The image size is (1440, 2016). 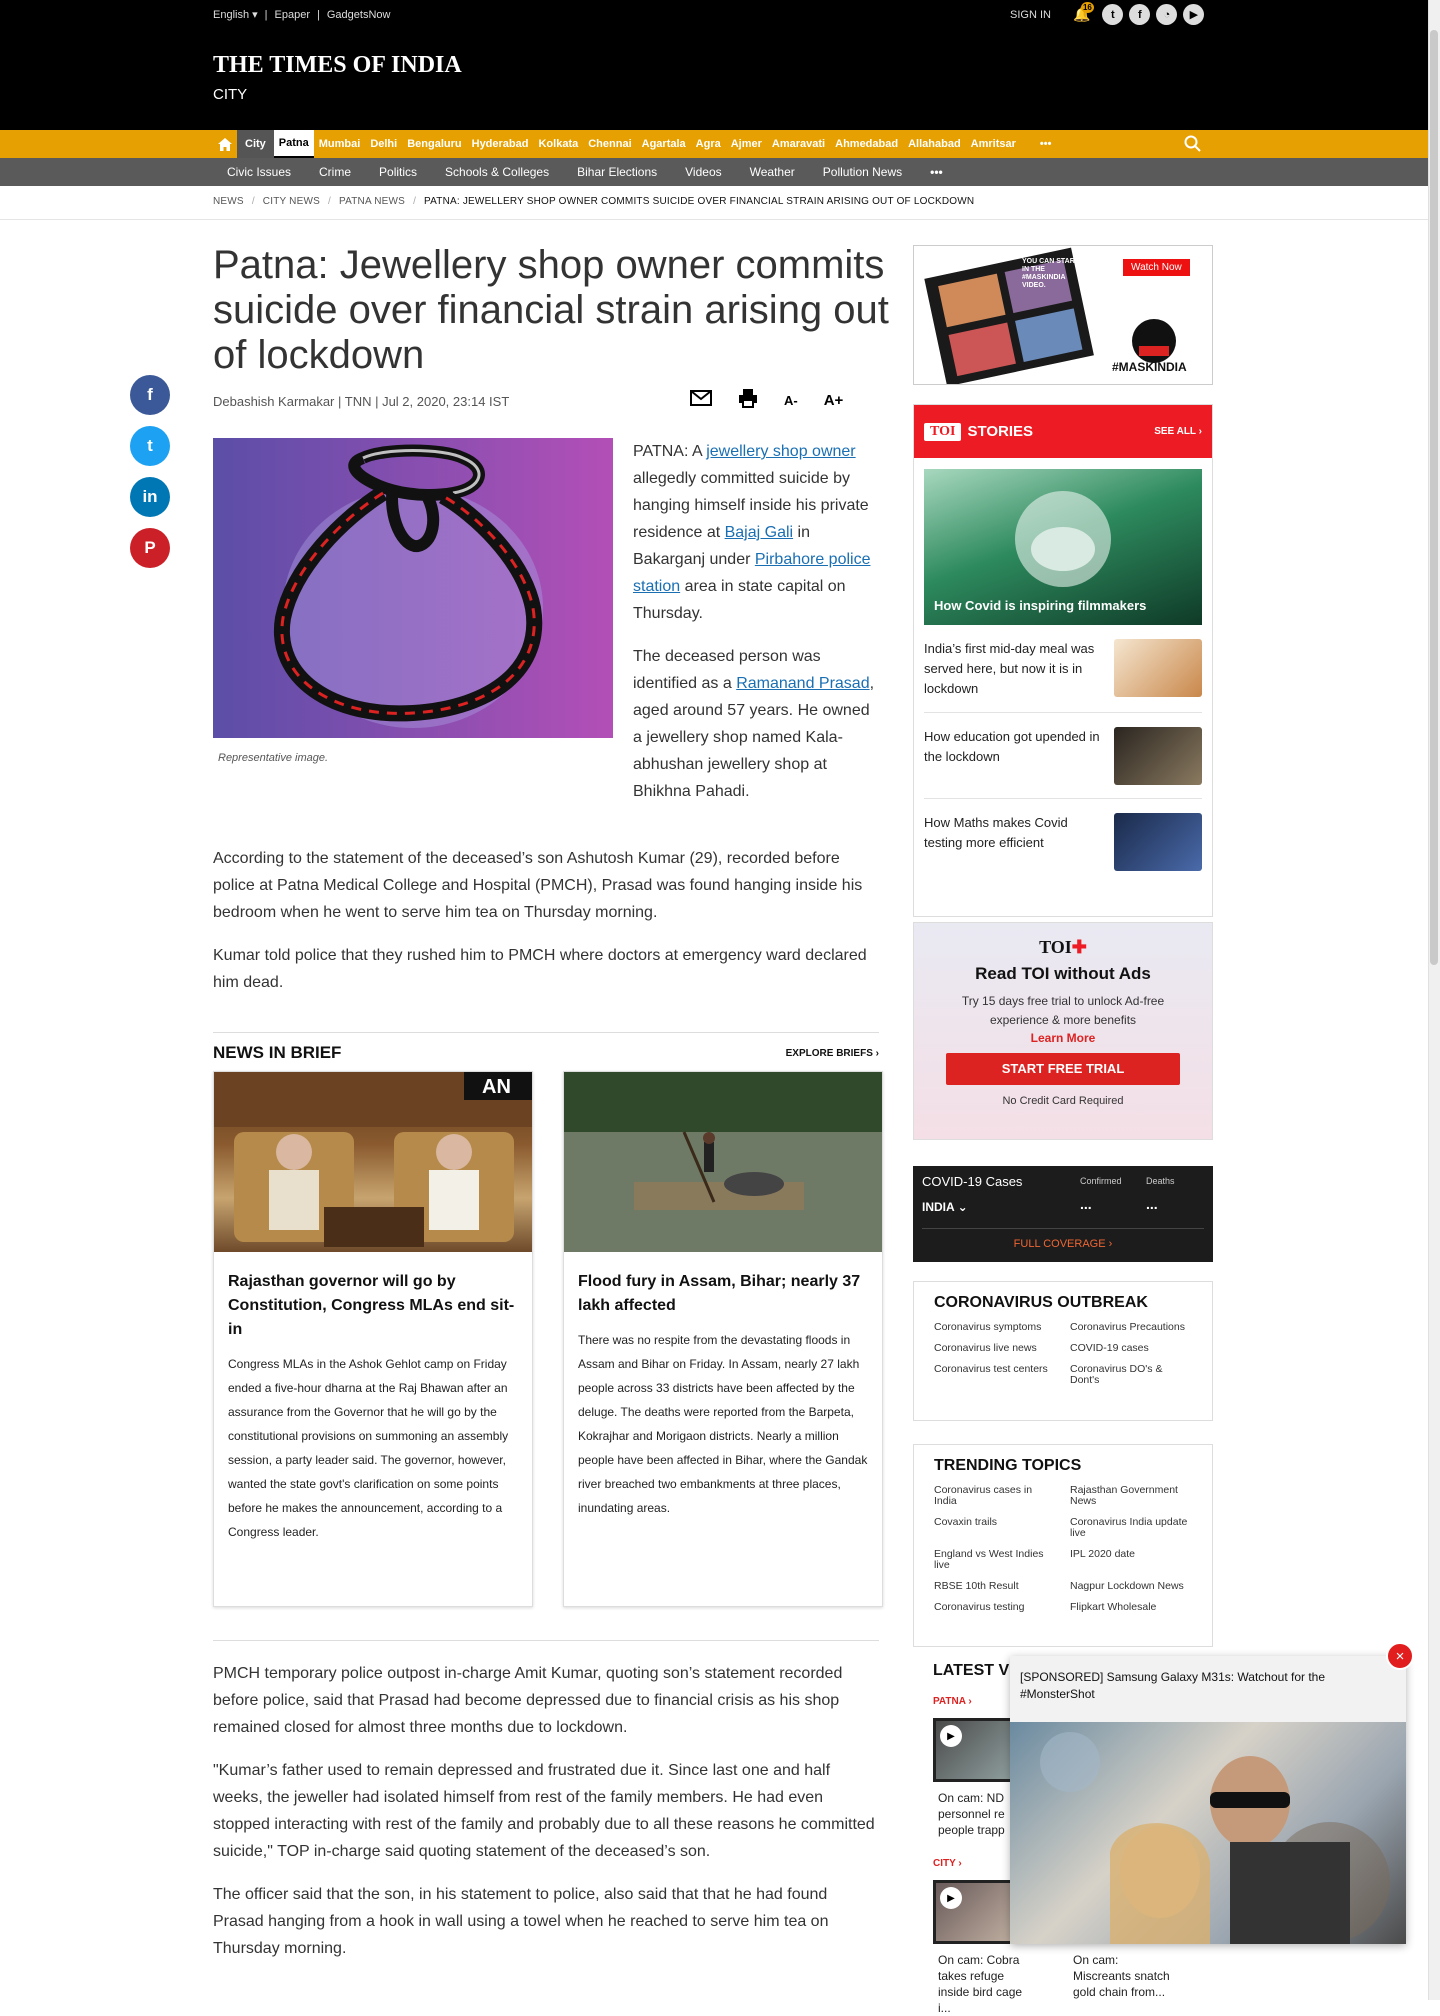 What do you see at coordinates (780, 451) in the screenshot?
I see `jewellery-shop-owner-link: jewellery shop owner` at bounding box center [780, 451].